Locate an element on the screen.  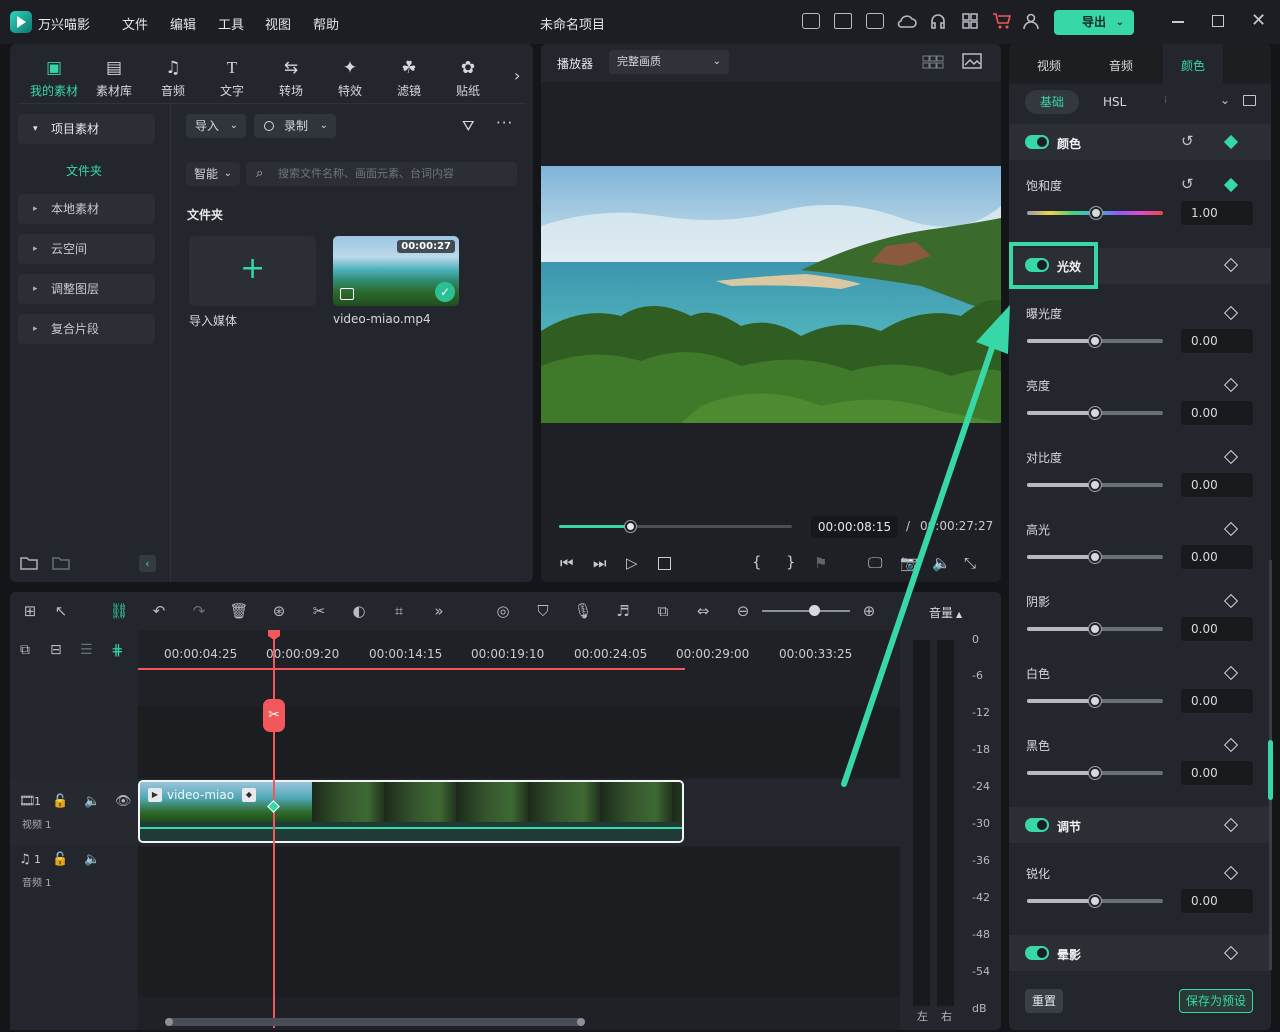
mark-out-icon: } is located at coordinates (791, 562).